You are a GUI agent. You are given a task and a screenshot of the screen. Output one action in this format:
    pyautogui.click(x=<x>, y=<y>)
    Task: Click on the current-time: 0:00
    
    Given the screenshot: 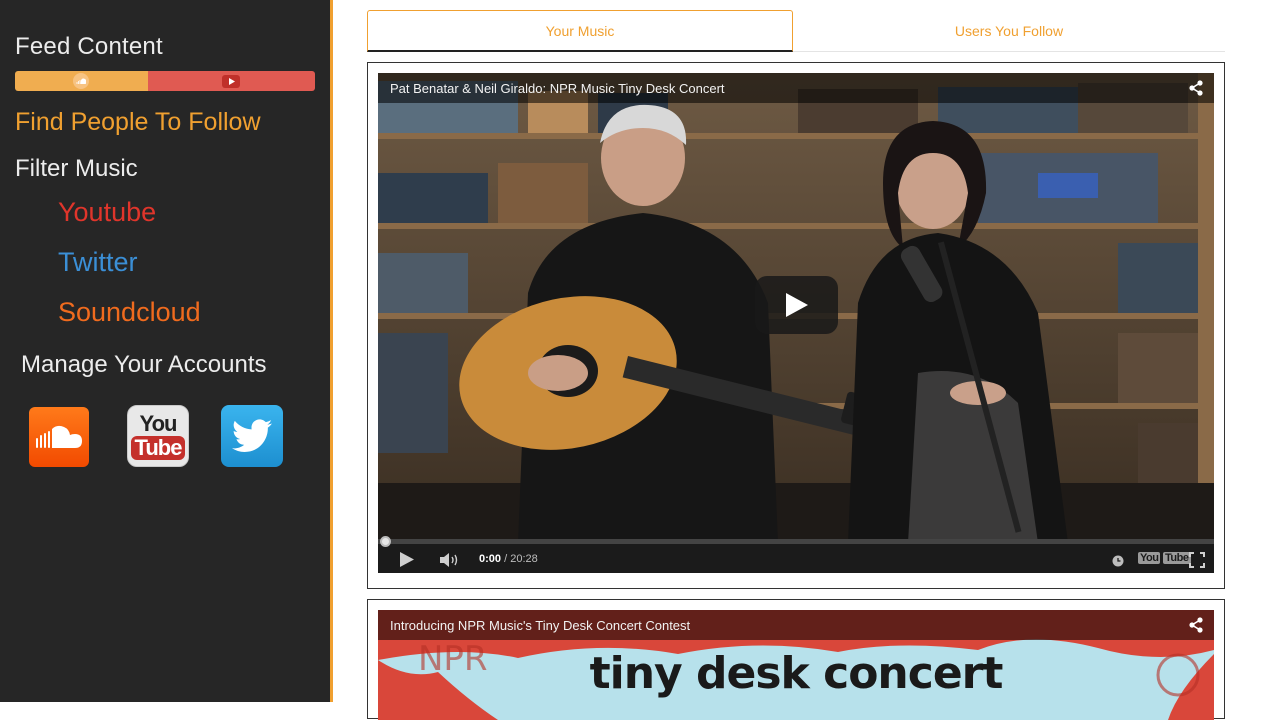 What is the action you would take?
    pyautogui.click(x=490, y=559)
    